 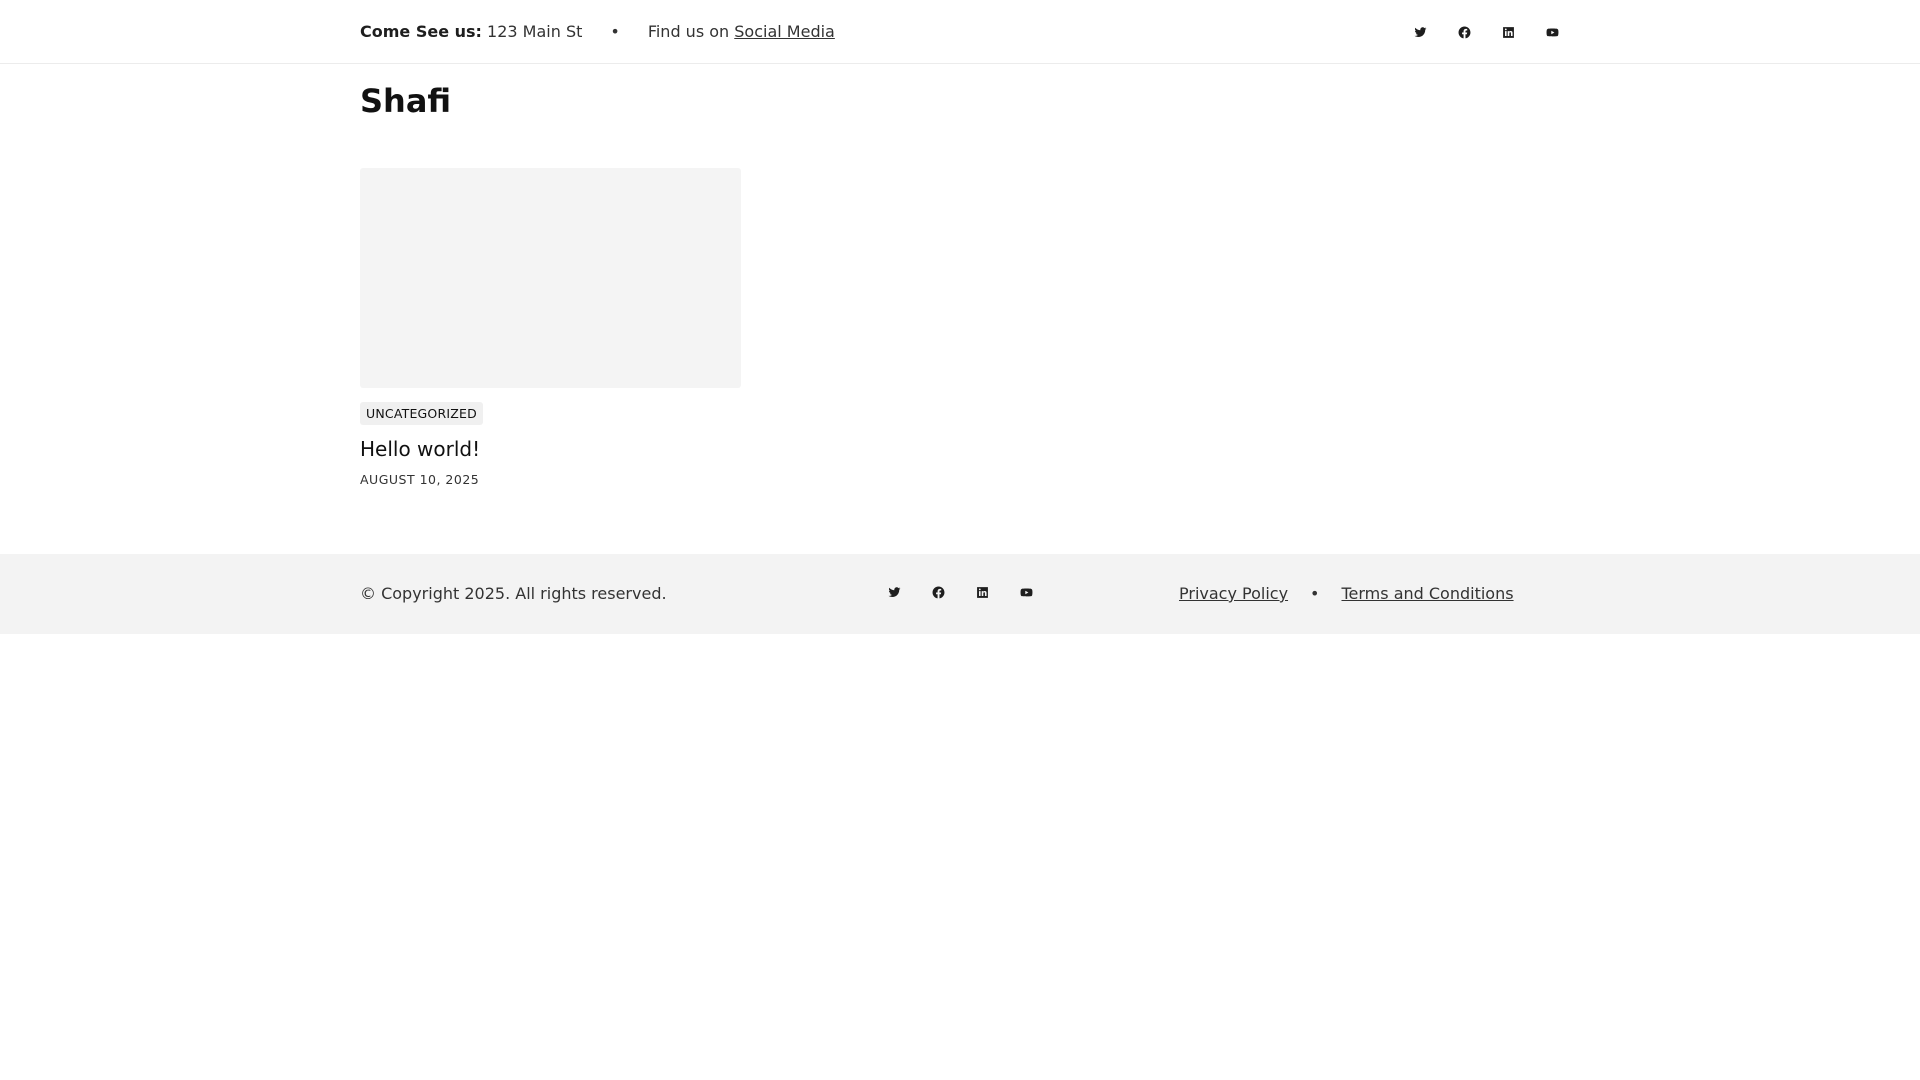 I want to click on top-social-icons, so click(x=1486, y=32).